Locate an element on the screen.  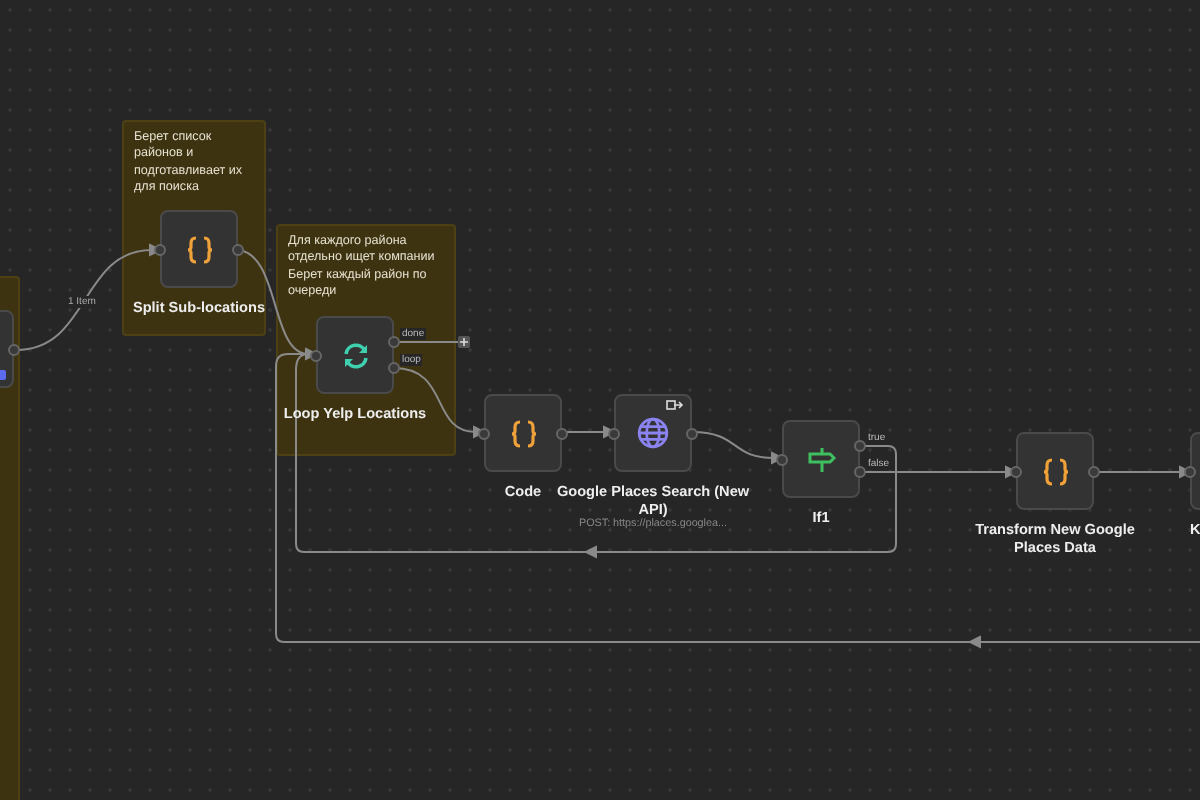
globe-icon is located at coordinates (653, 433).